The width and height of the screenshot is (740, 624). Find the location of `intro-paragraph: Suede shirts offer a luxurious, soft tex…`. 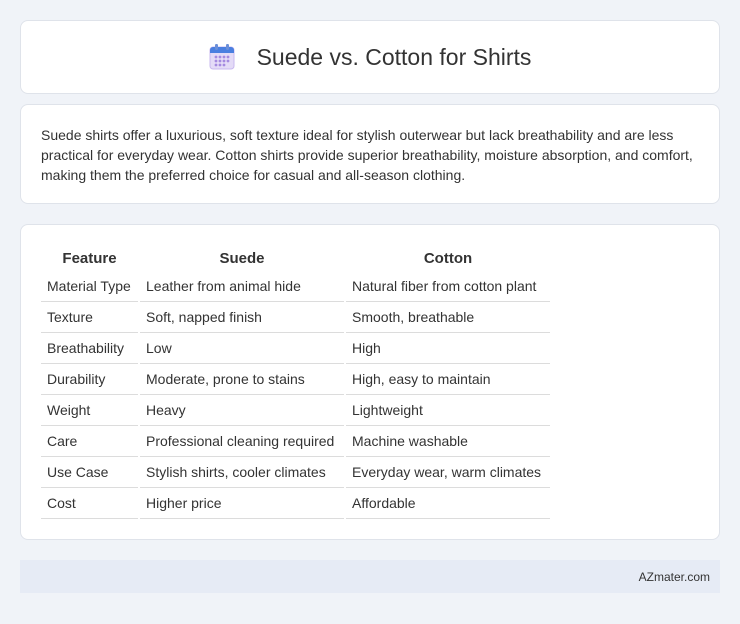

intro-paragraph: Suede shirts offer a luxurious, soft tex… is located at coordinates (367, 155).